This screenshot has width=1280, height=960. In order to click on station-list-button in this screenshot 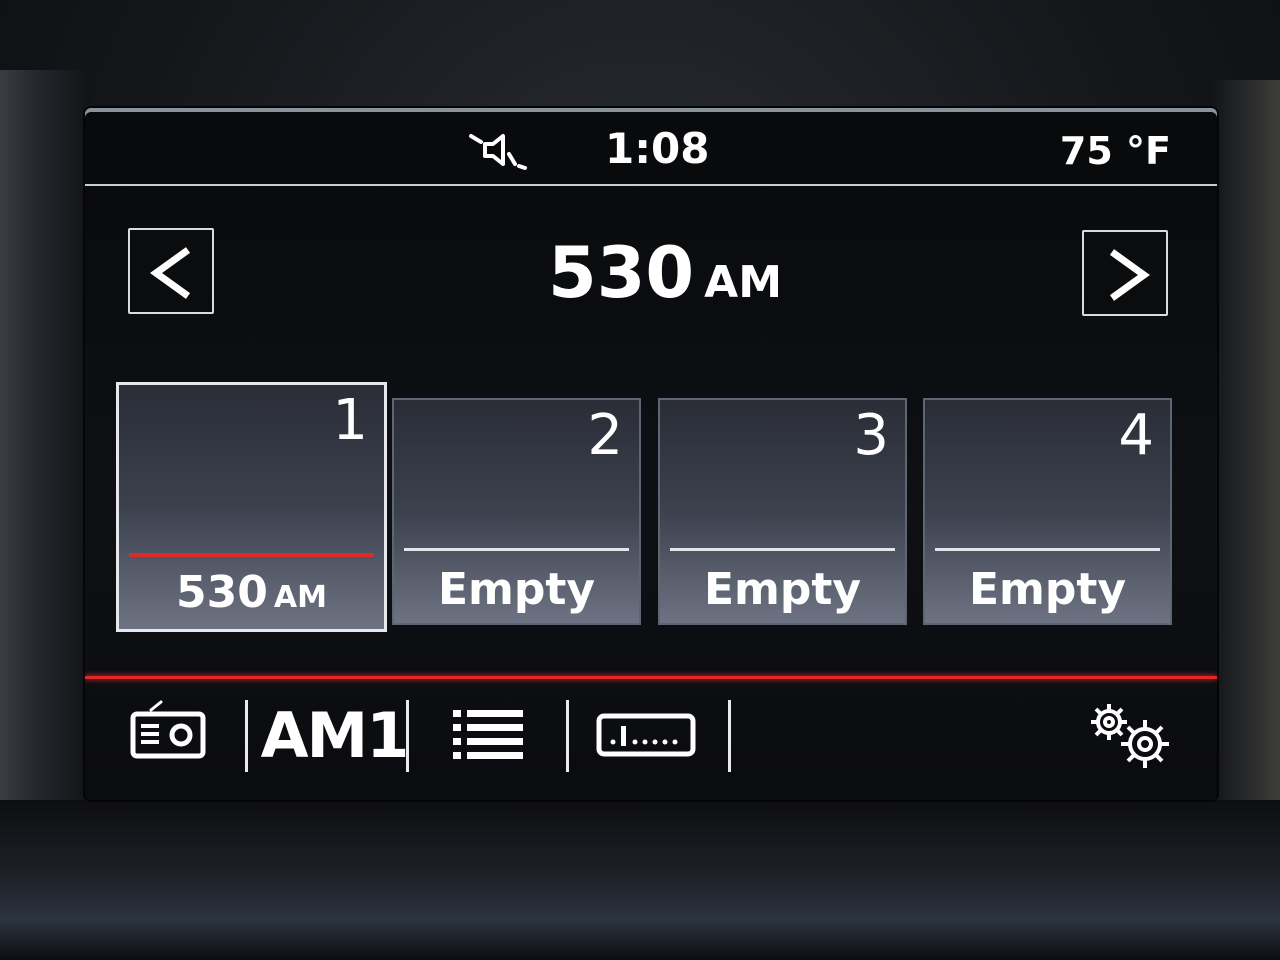, I will do `click(487, 736)`.